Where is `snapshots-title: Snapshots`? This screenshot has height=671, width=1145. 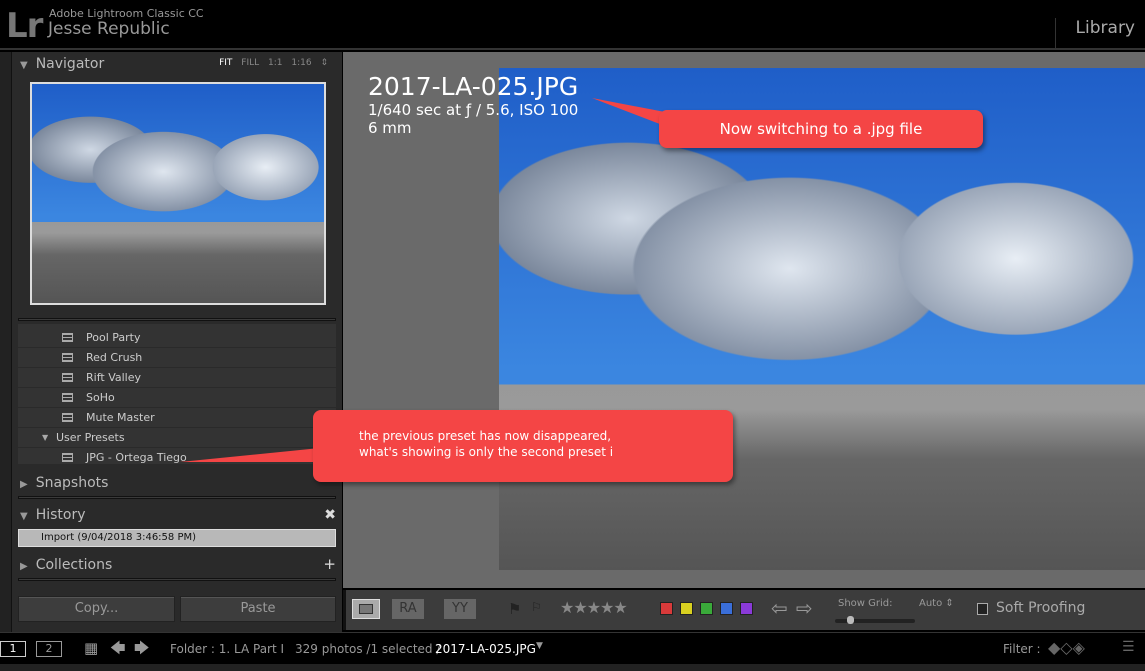
snapshots-title: Snapshots is located at coordinates (72, 483).